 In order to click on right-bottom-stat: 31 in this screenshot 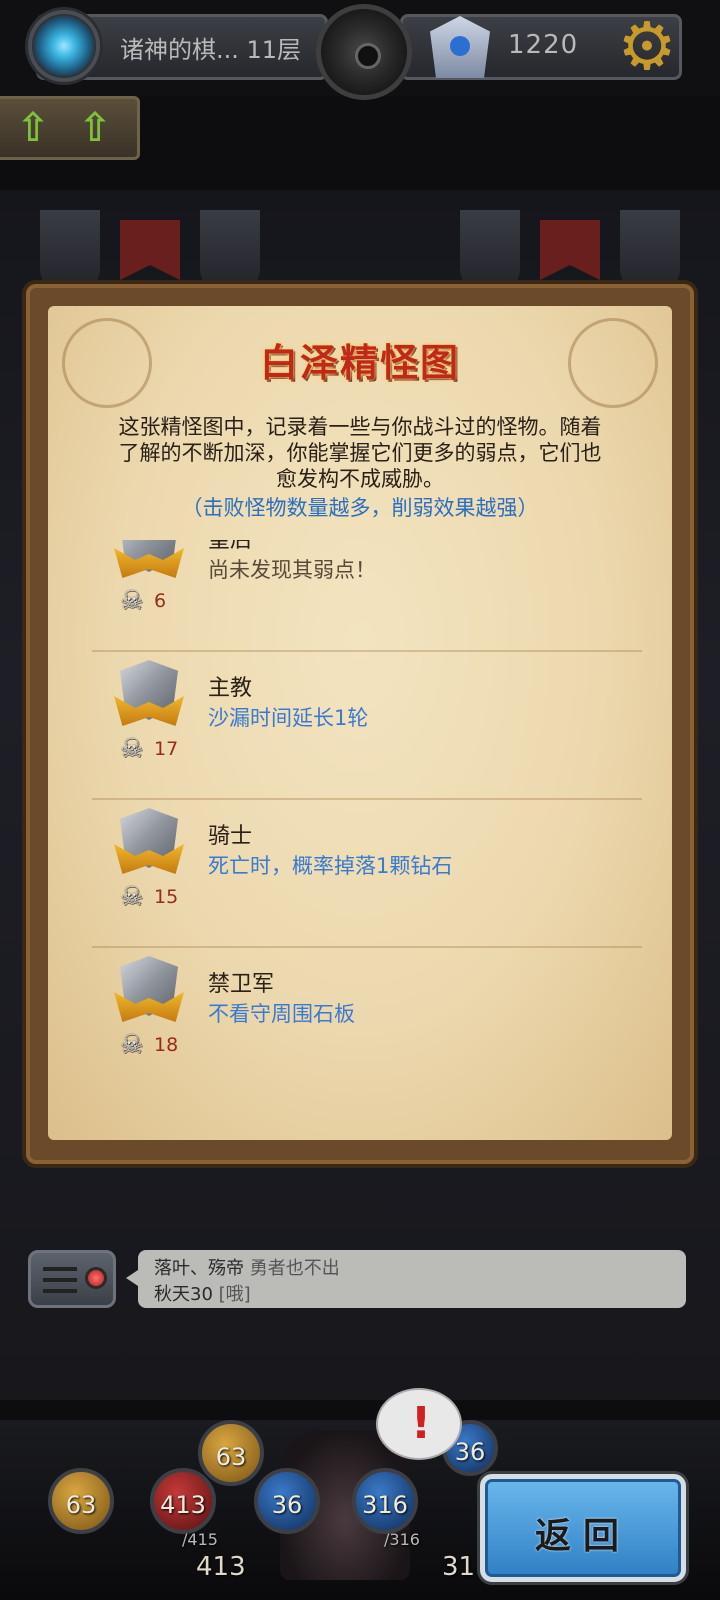, I will do `click(459, 1567)`.